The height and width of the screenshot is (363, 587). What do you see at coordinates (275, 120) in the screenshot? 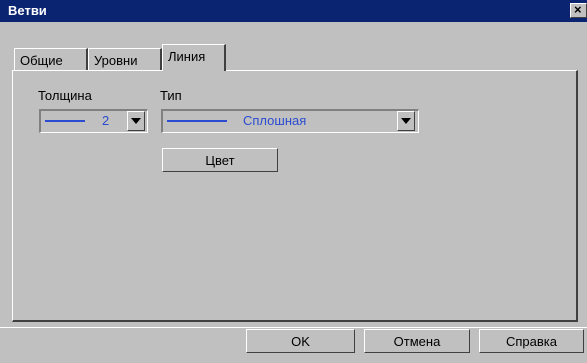
I see `type-value: Сплошная` at bounding box center [275, 120].